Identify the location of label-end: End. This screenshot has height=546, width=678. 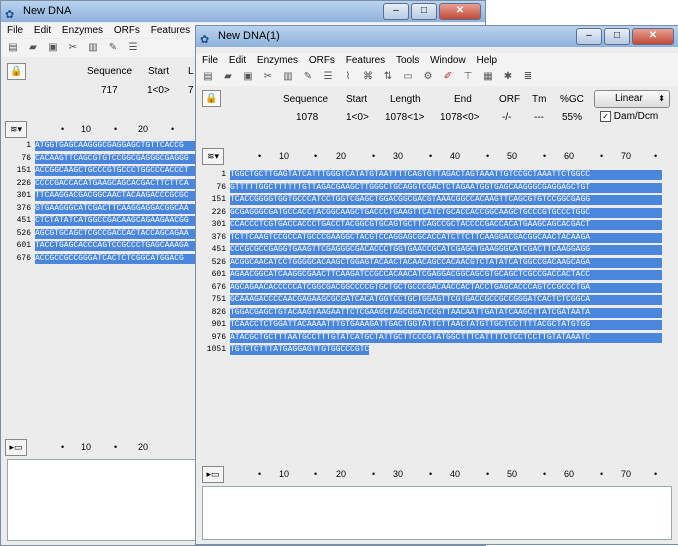
(463, 99).